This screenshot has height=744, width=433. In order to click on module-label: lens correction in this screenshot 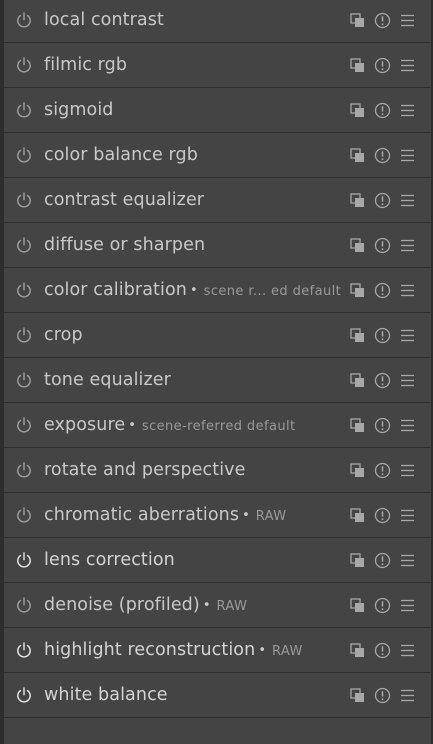, I will do `click(196, 560)`.